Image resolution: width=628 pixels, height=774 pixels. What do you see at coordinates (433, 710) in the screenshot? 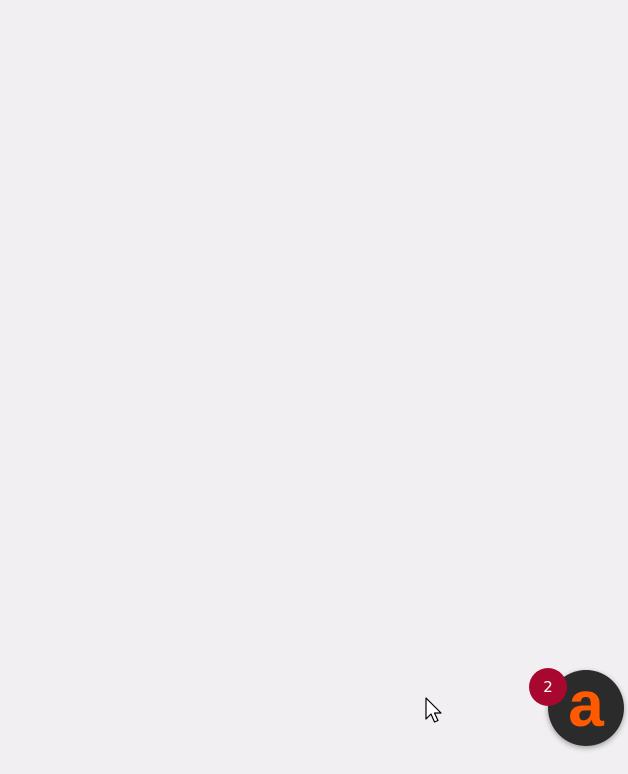
I see `mouse-pointer-icon` at bounding box center [433, 710].